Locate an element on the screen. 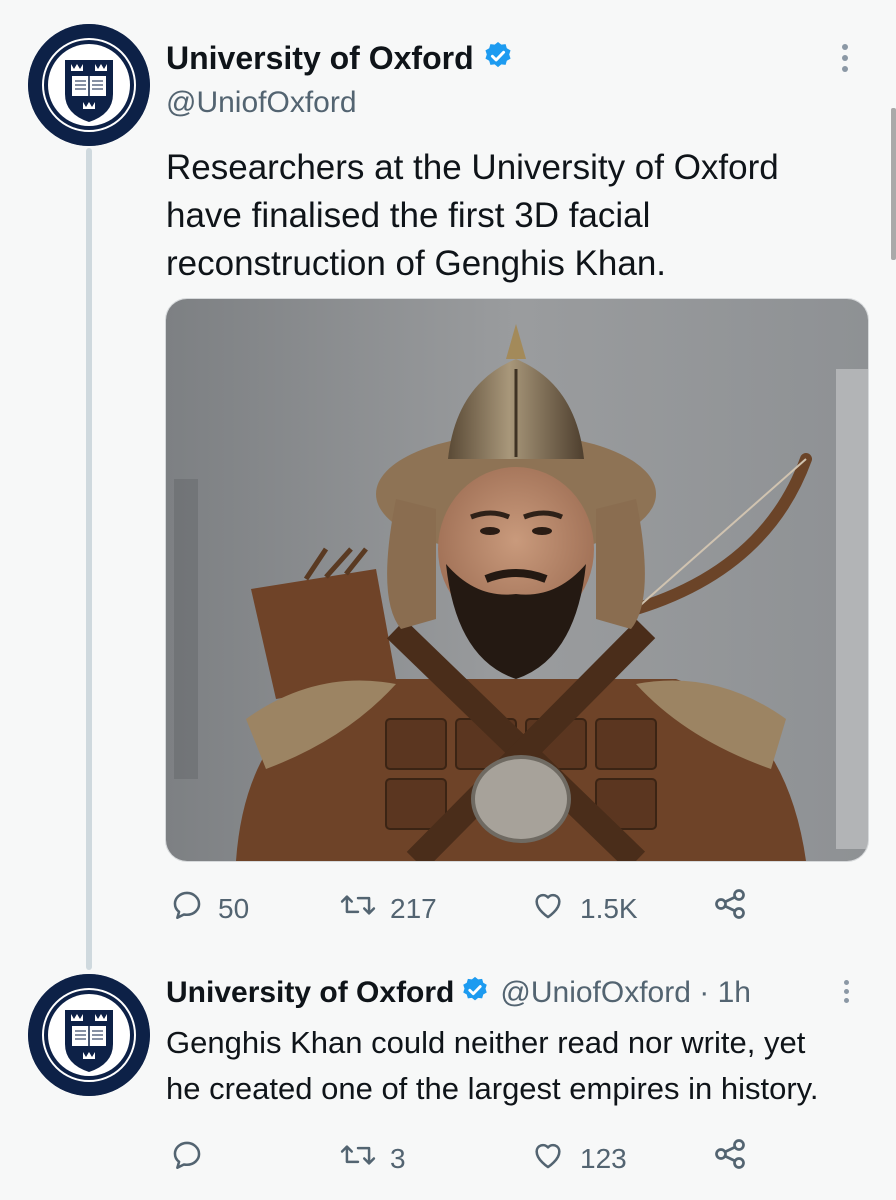  retweet-button: 3 is located at coordinates (373, 1158).